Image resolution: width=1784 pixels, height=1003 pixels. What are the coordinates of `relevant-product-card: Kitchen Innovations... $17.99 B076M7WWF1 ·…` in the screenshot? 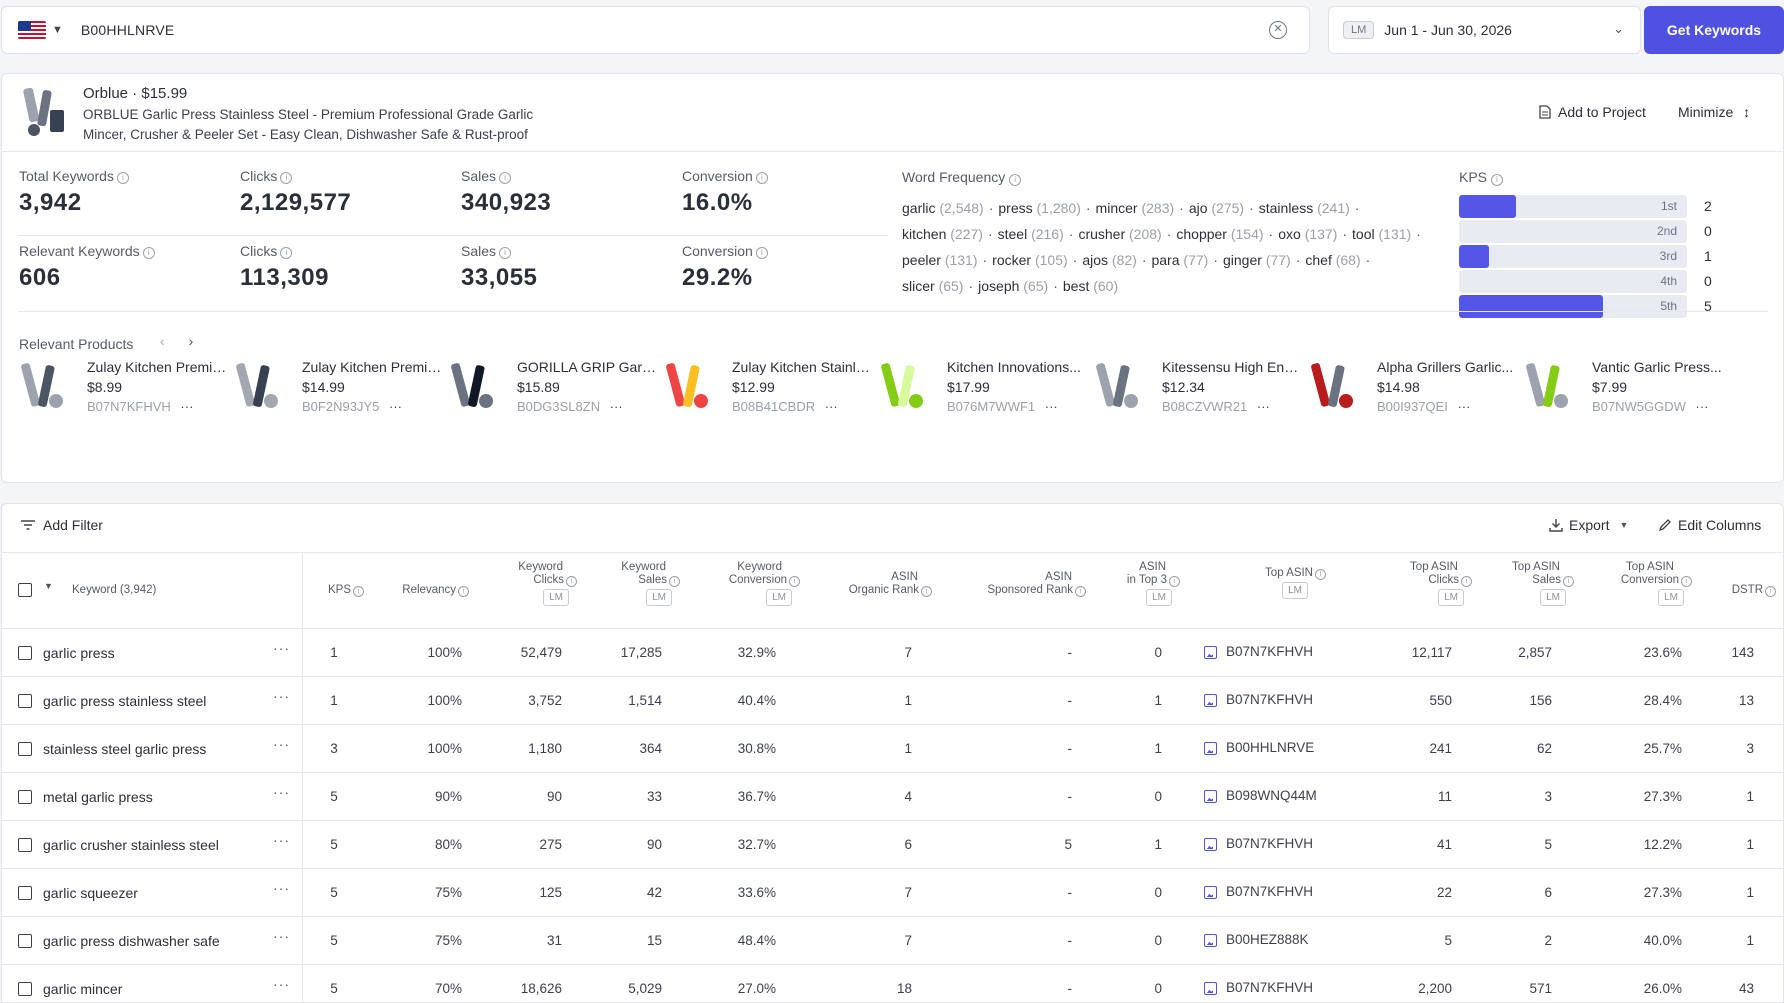 It's located at (983, 388).